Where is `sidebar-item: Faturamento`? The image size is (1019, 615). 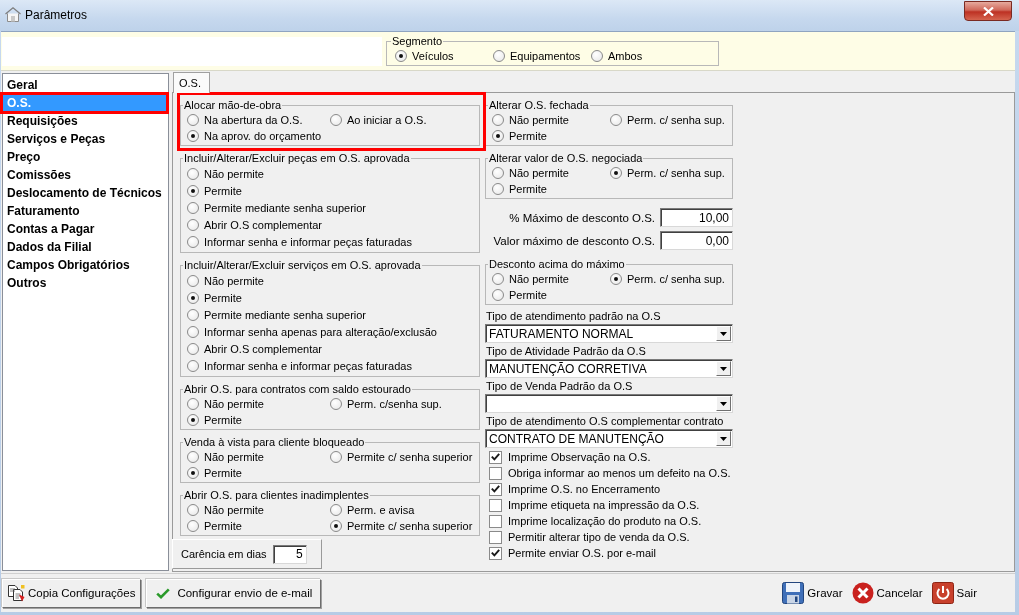 sidebar-item: Faturamento is located at coordinates (85, 211).